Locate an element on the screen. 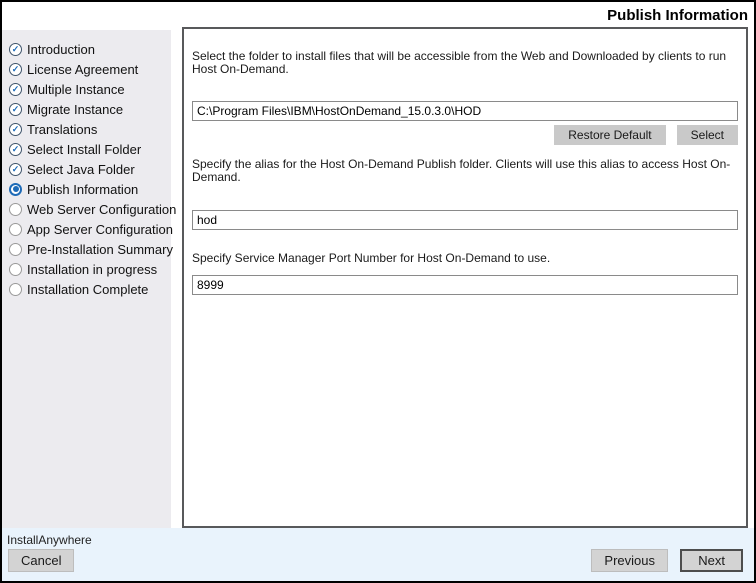 The height and width of the screenshot is (583, 756). sidebar-item-label: Installation Complete is located at coordinates (88, 289).